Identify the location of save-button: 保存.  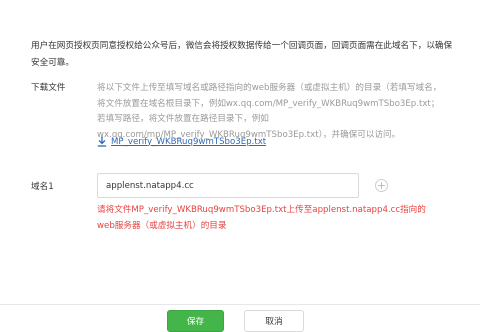
(195, 321).